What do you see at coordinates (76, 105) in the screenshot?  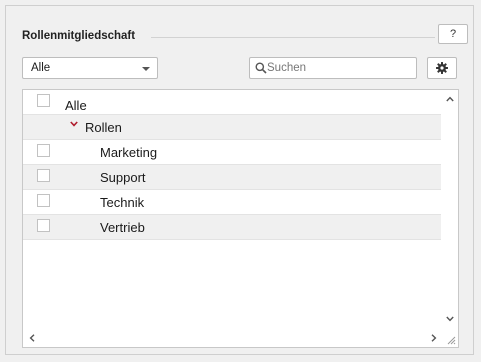 I see `tree-label-root: Alle` at bounding box center [76, 105].